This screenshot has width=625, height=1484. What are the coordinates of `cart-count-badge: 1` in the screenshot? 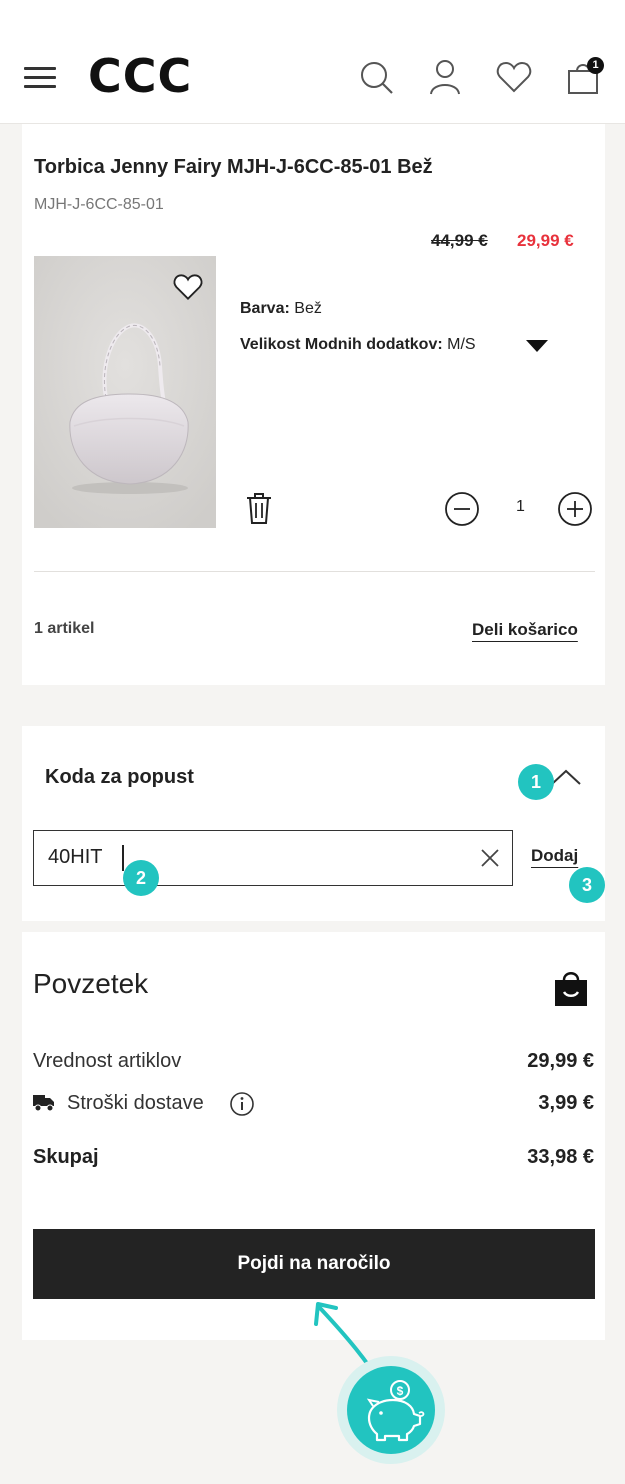 It's located at (595, 65).